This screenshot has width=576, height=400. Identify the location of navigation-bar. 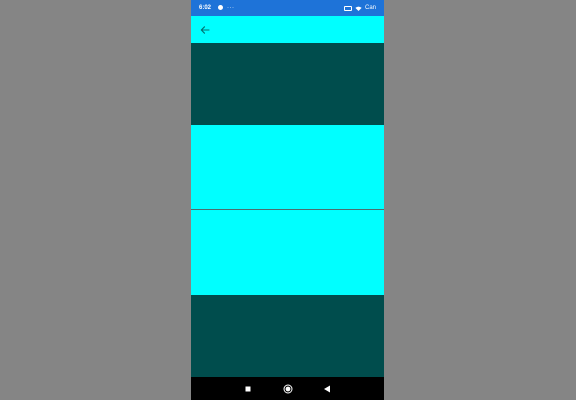
(287, 388).